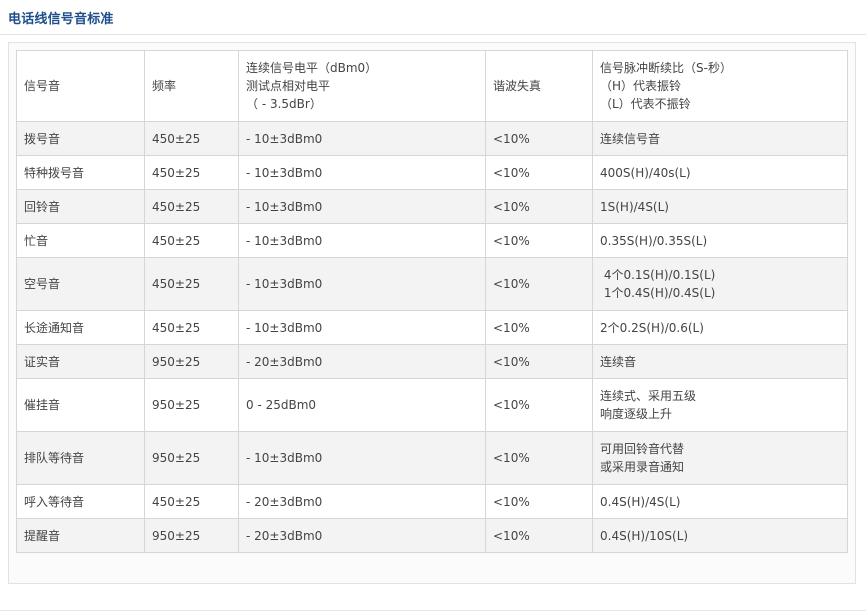 This screenshot has height=614, width=866. I want to click on header-signal-line: 信号音, so click(42, 86).